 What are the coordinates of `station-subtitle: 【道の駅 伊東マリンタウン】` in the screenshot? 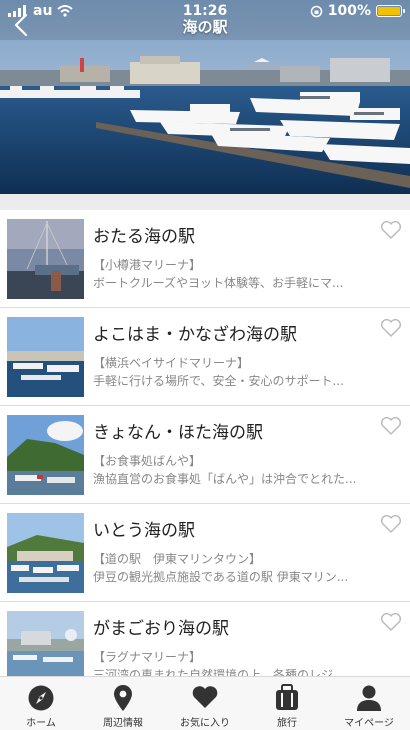 It's located at (177, 559).